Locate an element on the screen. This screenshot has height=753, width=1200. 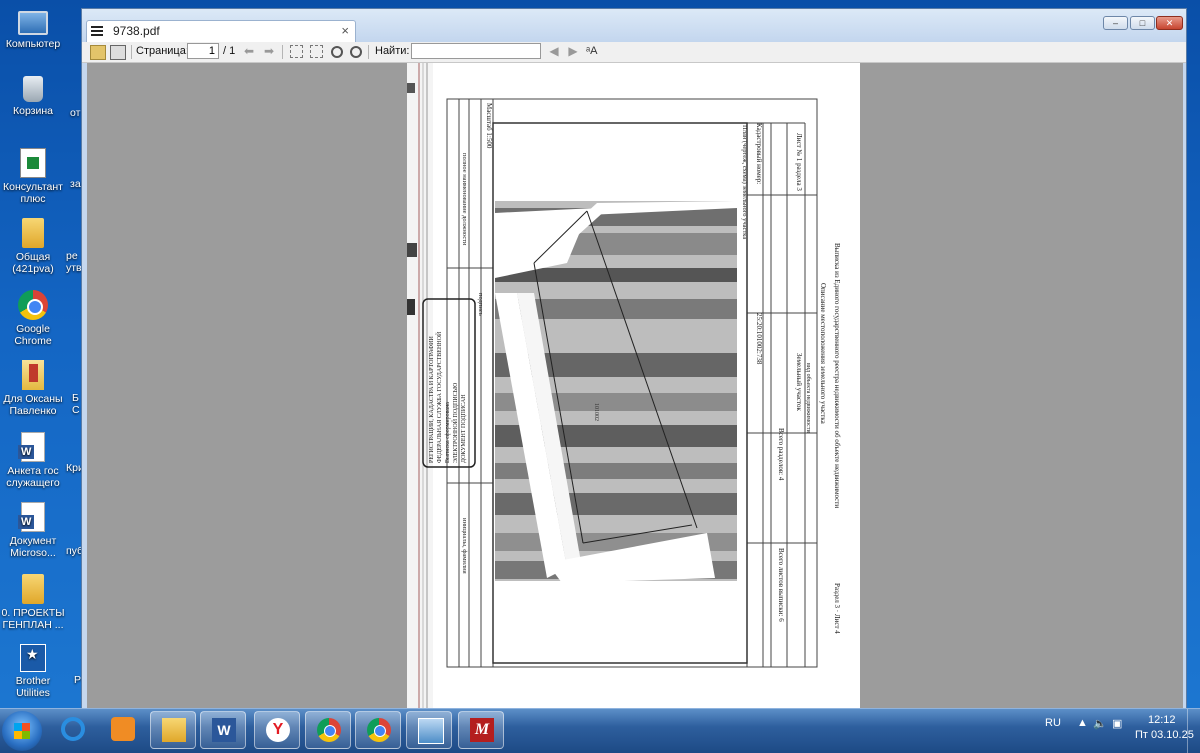
page-total: / 1 is located at coordinates (229, 51).